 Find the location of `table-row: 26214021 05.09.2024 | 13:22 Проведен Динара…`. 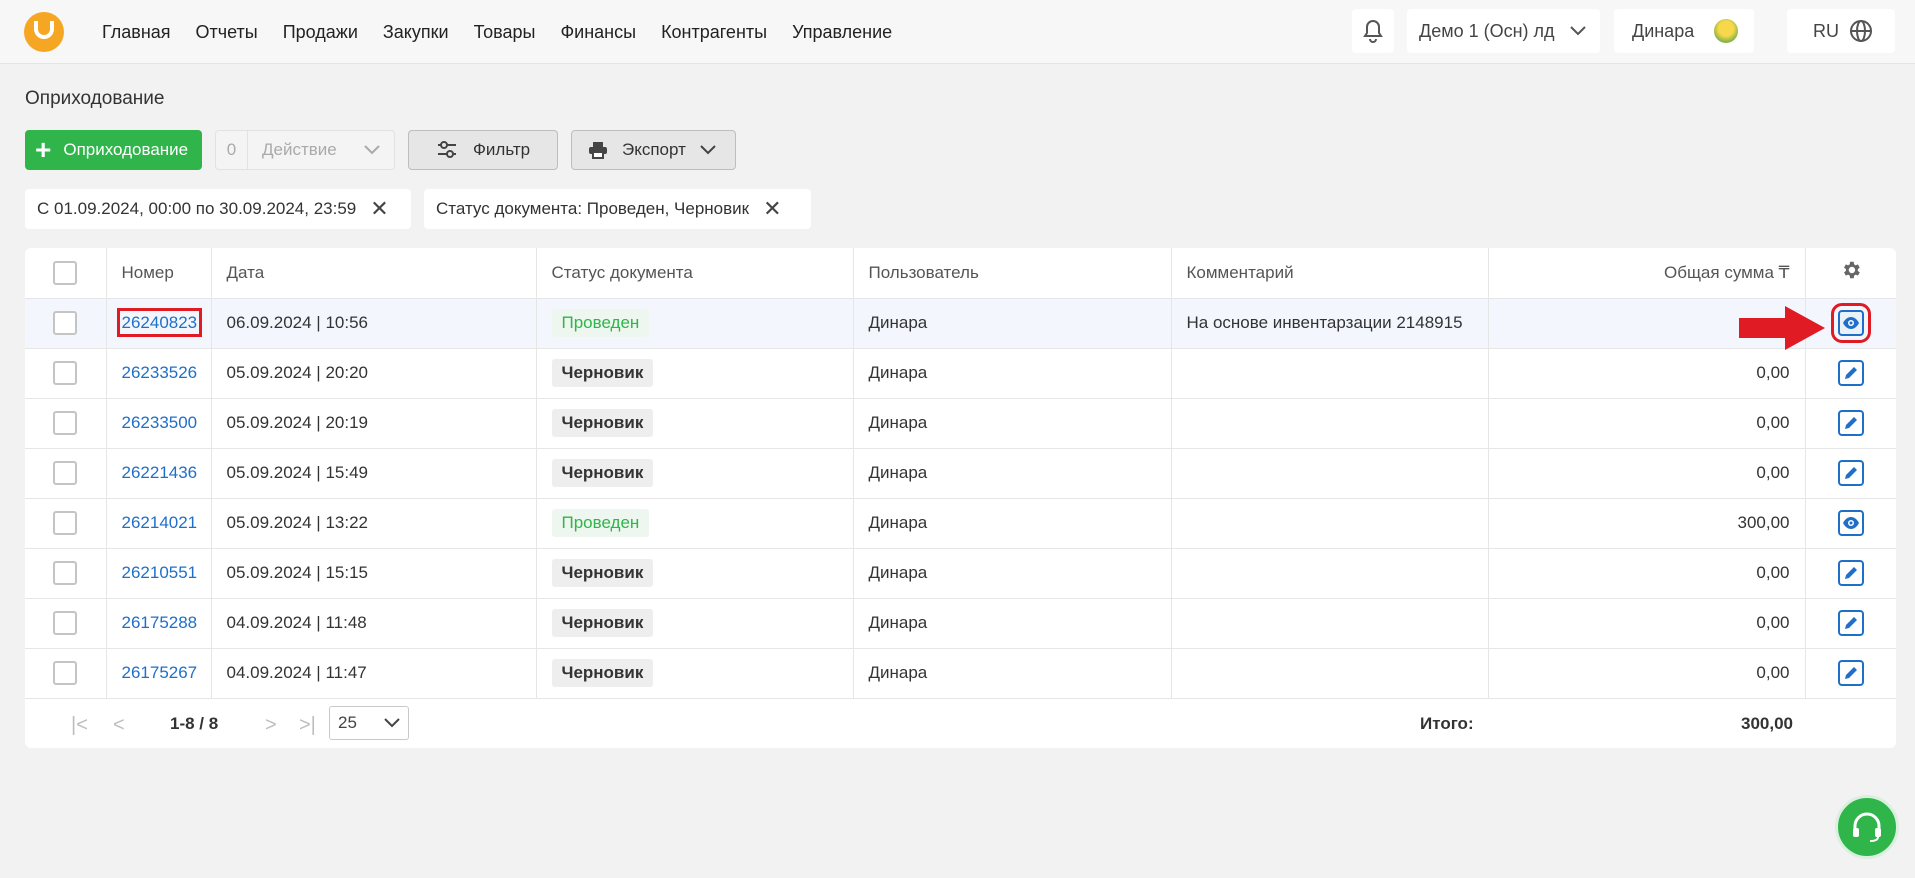

table-row: 26214021 05.09.2024 | 13:22 Проведен Динара… is located at coordinates (960, 523).